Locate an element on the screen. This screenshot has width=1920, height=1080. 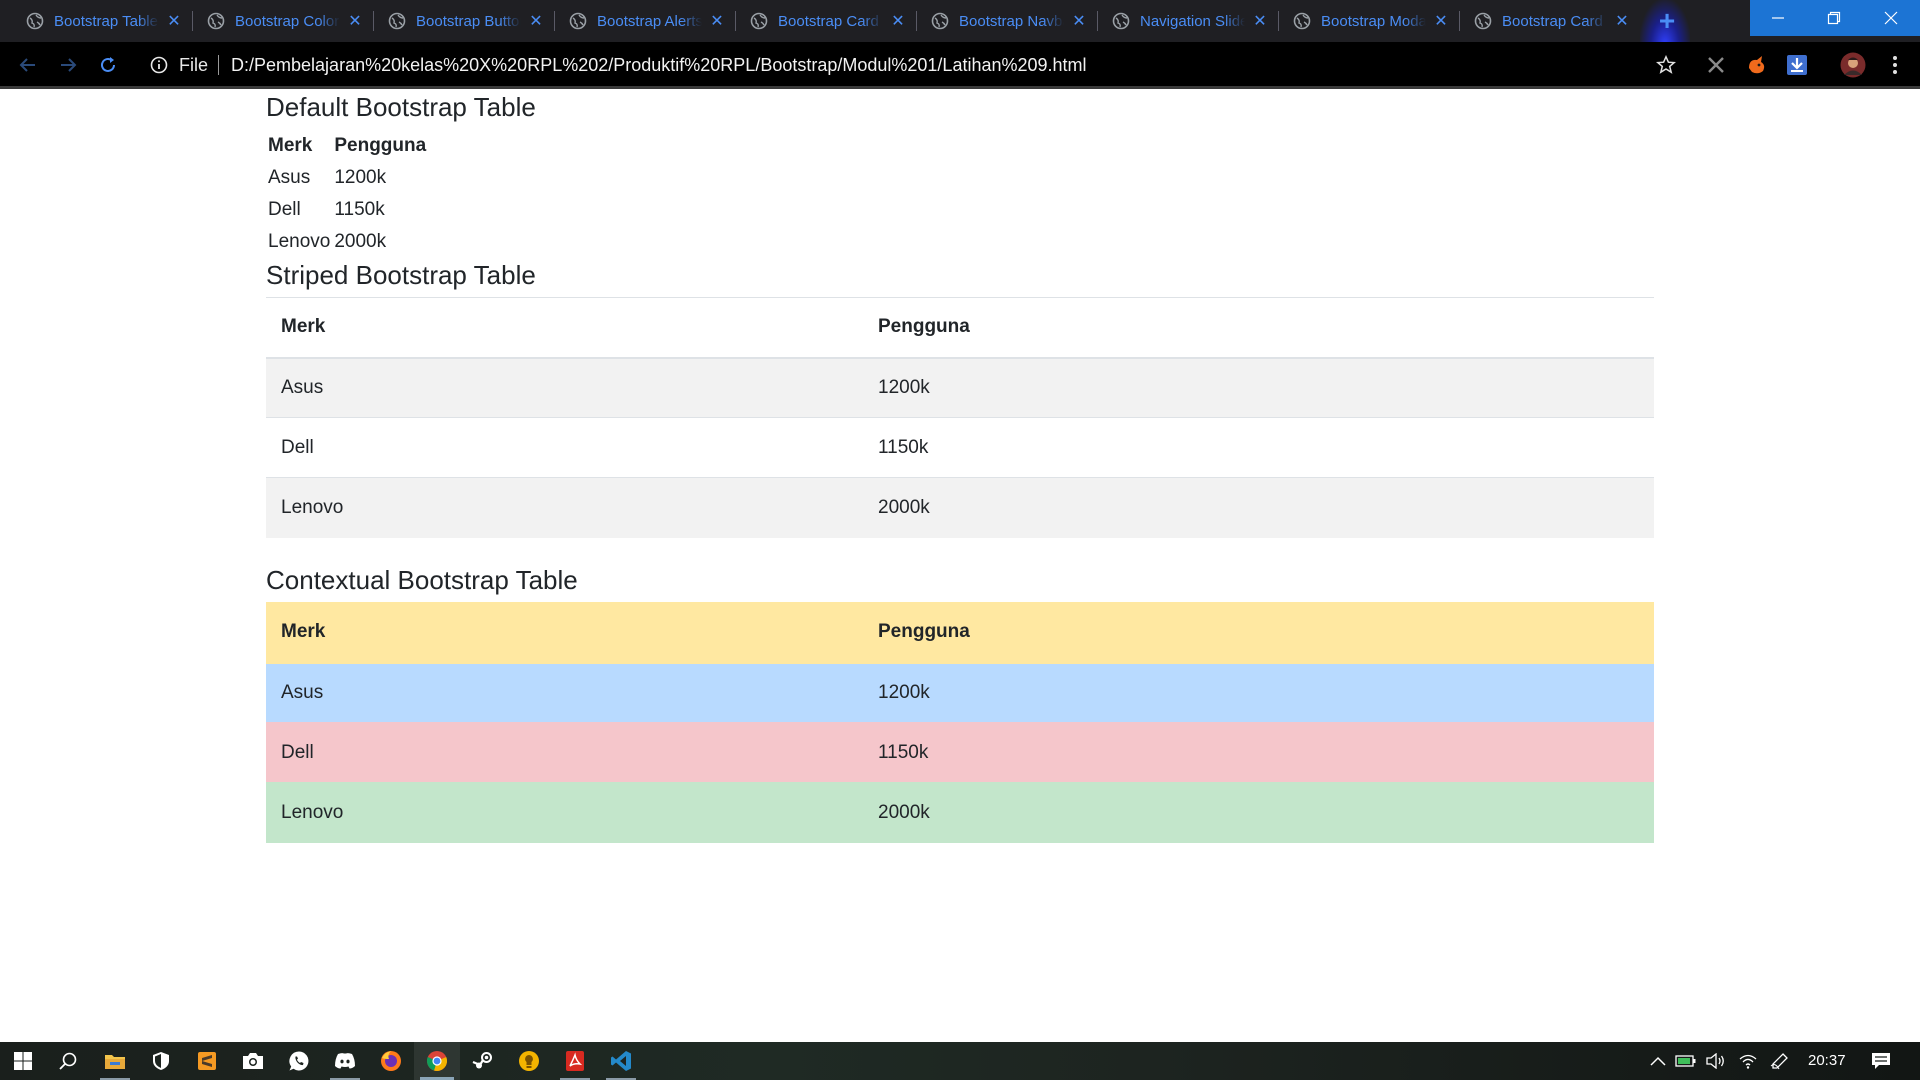
tab-8: Bootstrap Modal ✕ is located at coordinates (1369, 21).